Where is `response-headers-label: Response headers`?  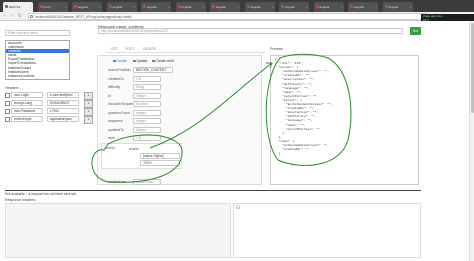 response-headers-label: Response headers is located at coordinates (20, 200).